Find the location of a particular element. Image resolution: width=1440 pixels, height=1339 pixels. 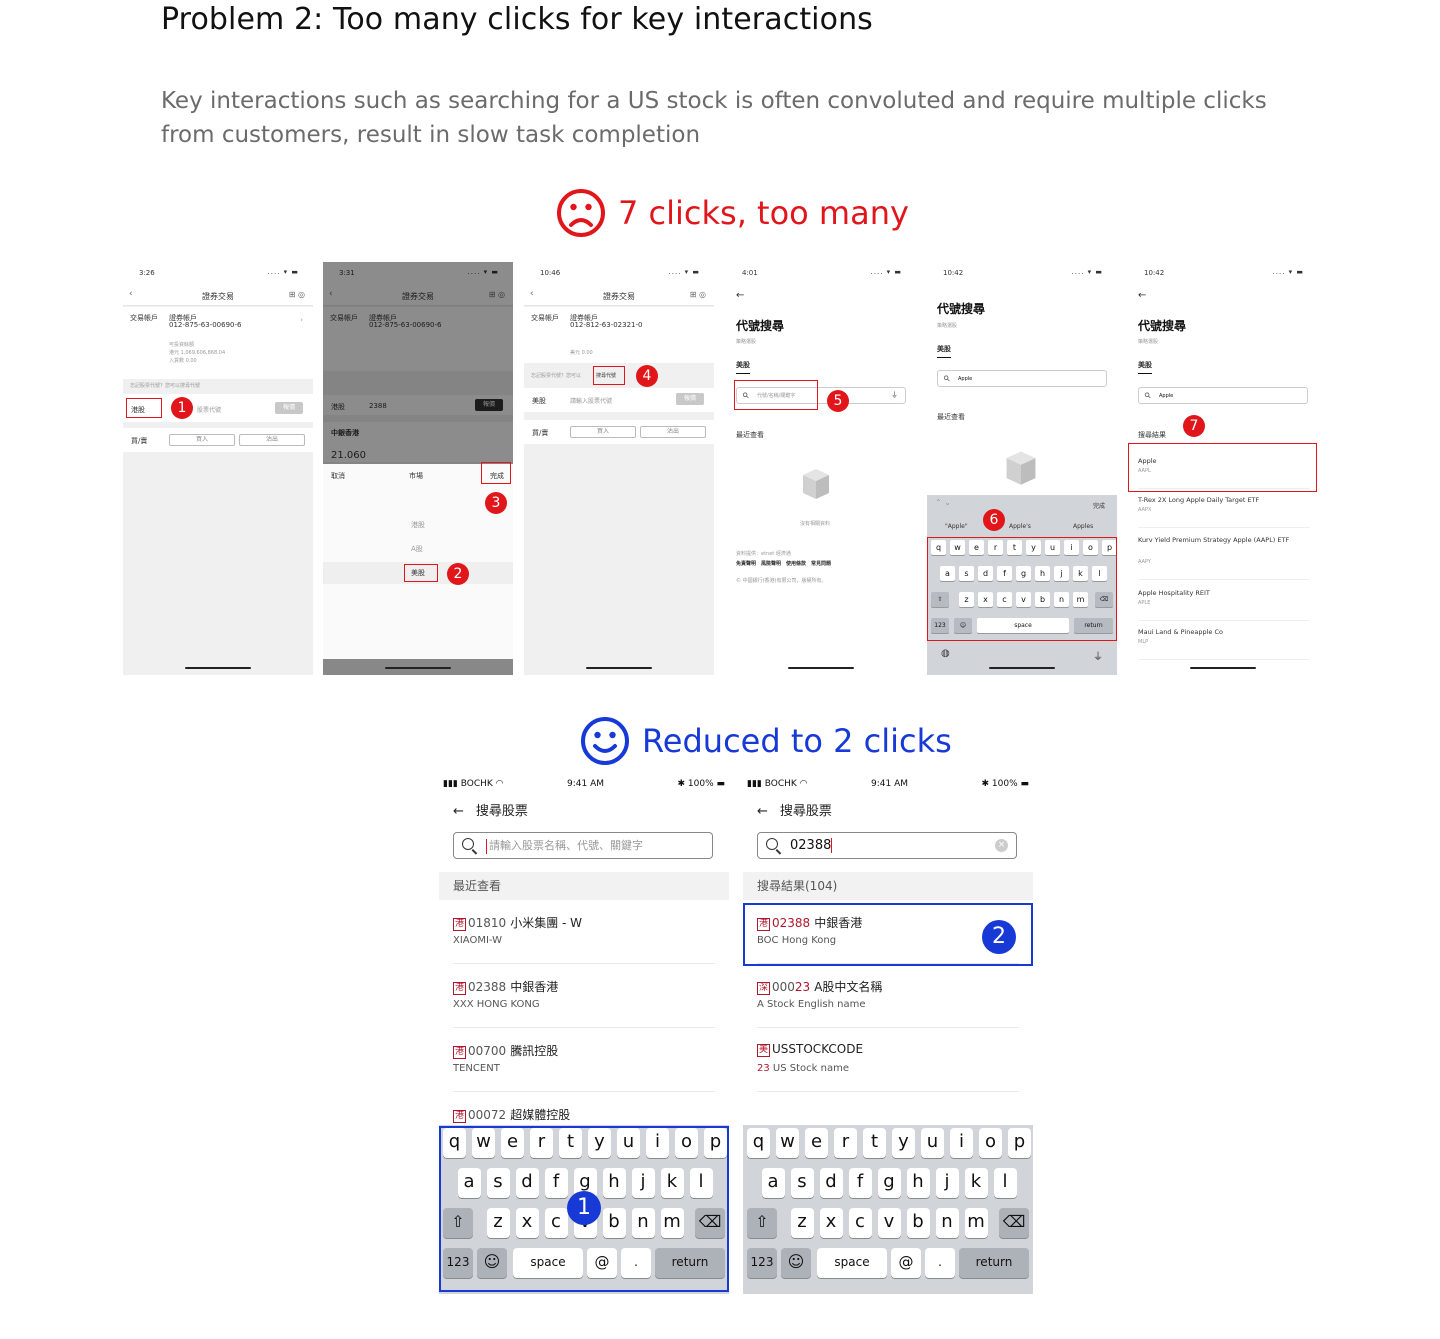

keyboard-key: c is located at coordinates (860, 1223).